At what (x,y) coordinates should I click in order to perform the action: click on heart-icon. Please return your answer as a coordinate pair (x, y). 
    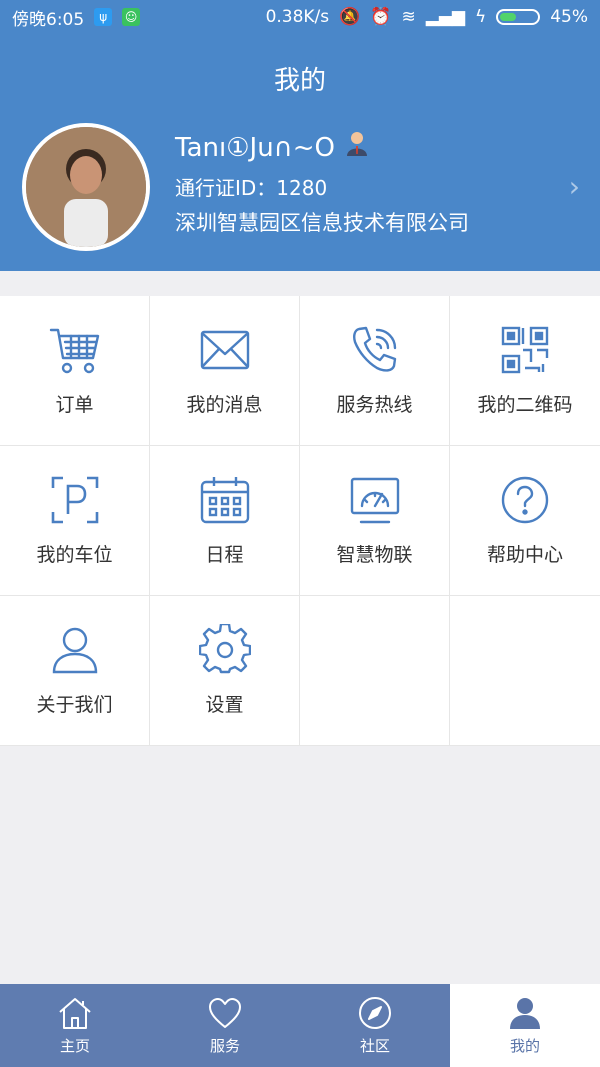
    Looking at the image, I should click on (225, 1013).